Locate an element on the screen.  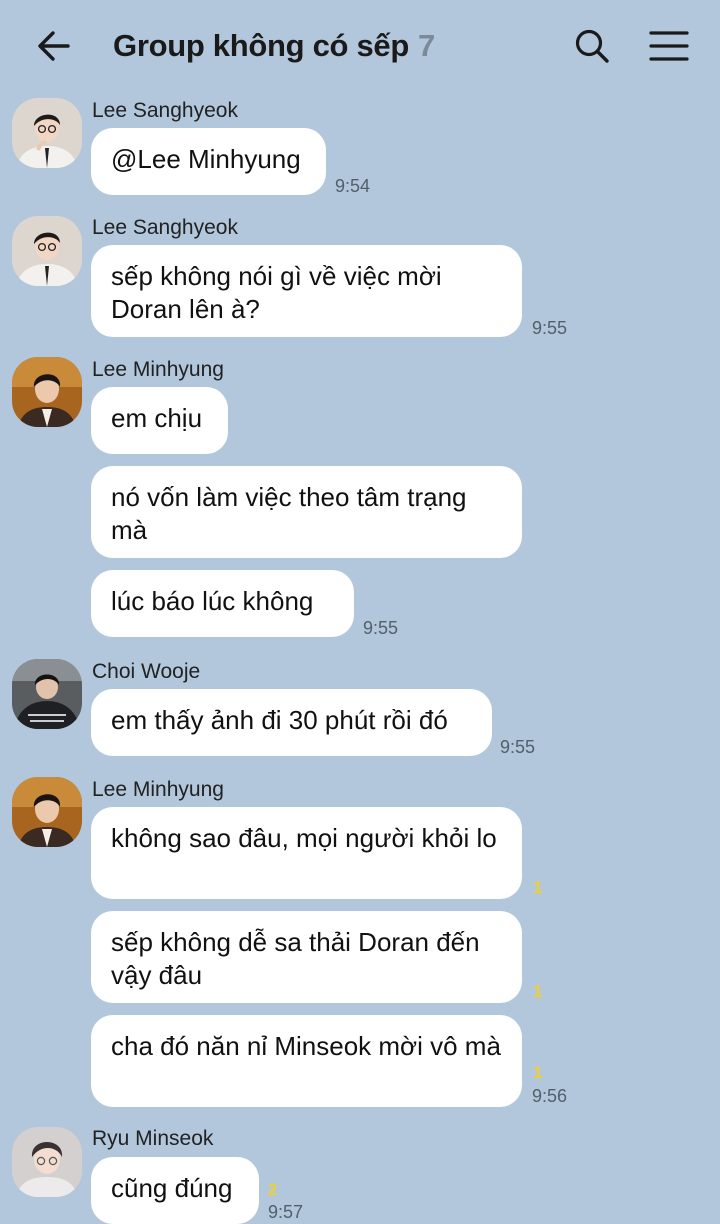
back-button is located at coordinates (54, 46).